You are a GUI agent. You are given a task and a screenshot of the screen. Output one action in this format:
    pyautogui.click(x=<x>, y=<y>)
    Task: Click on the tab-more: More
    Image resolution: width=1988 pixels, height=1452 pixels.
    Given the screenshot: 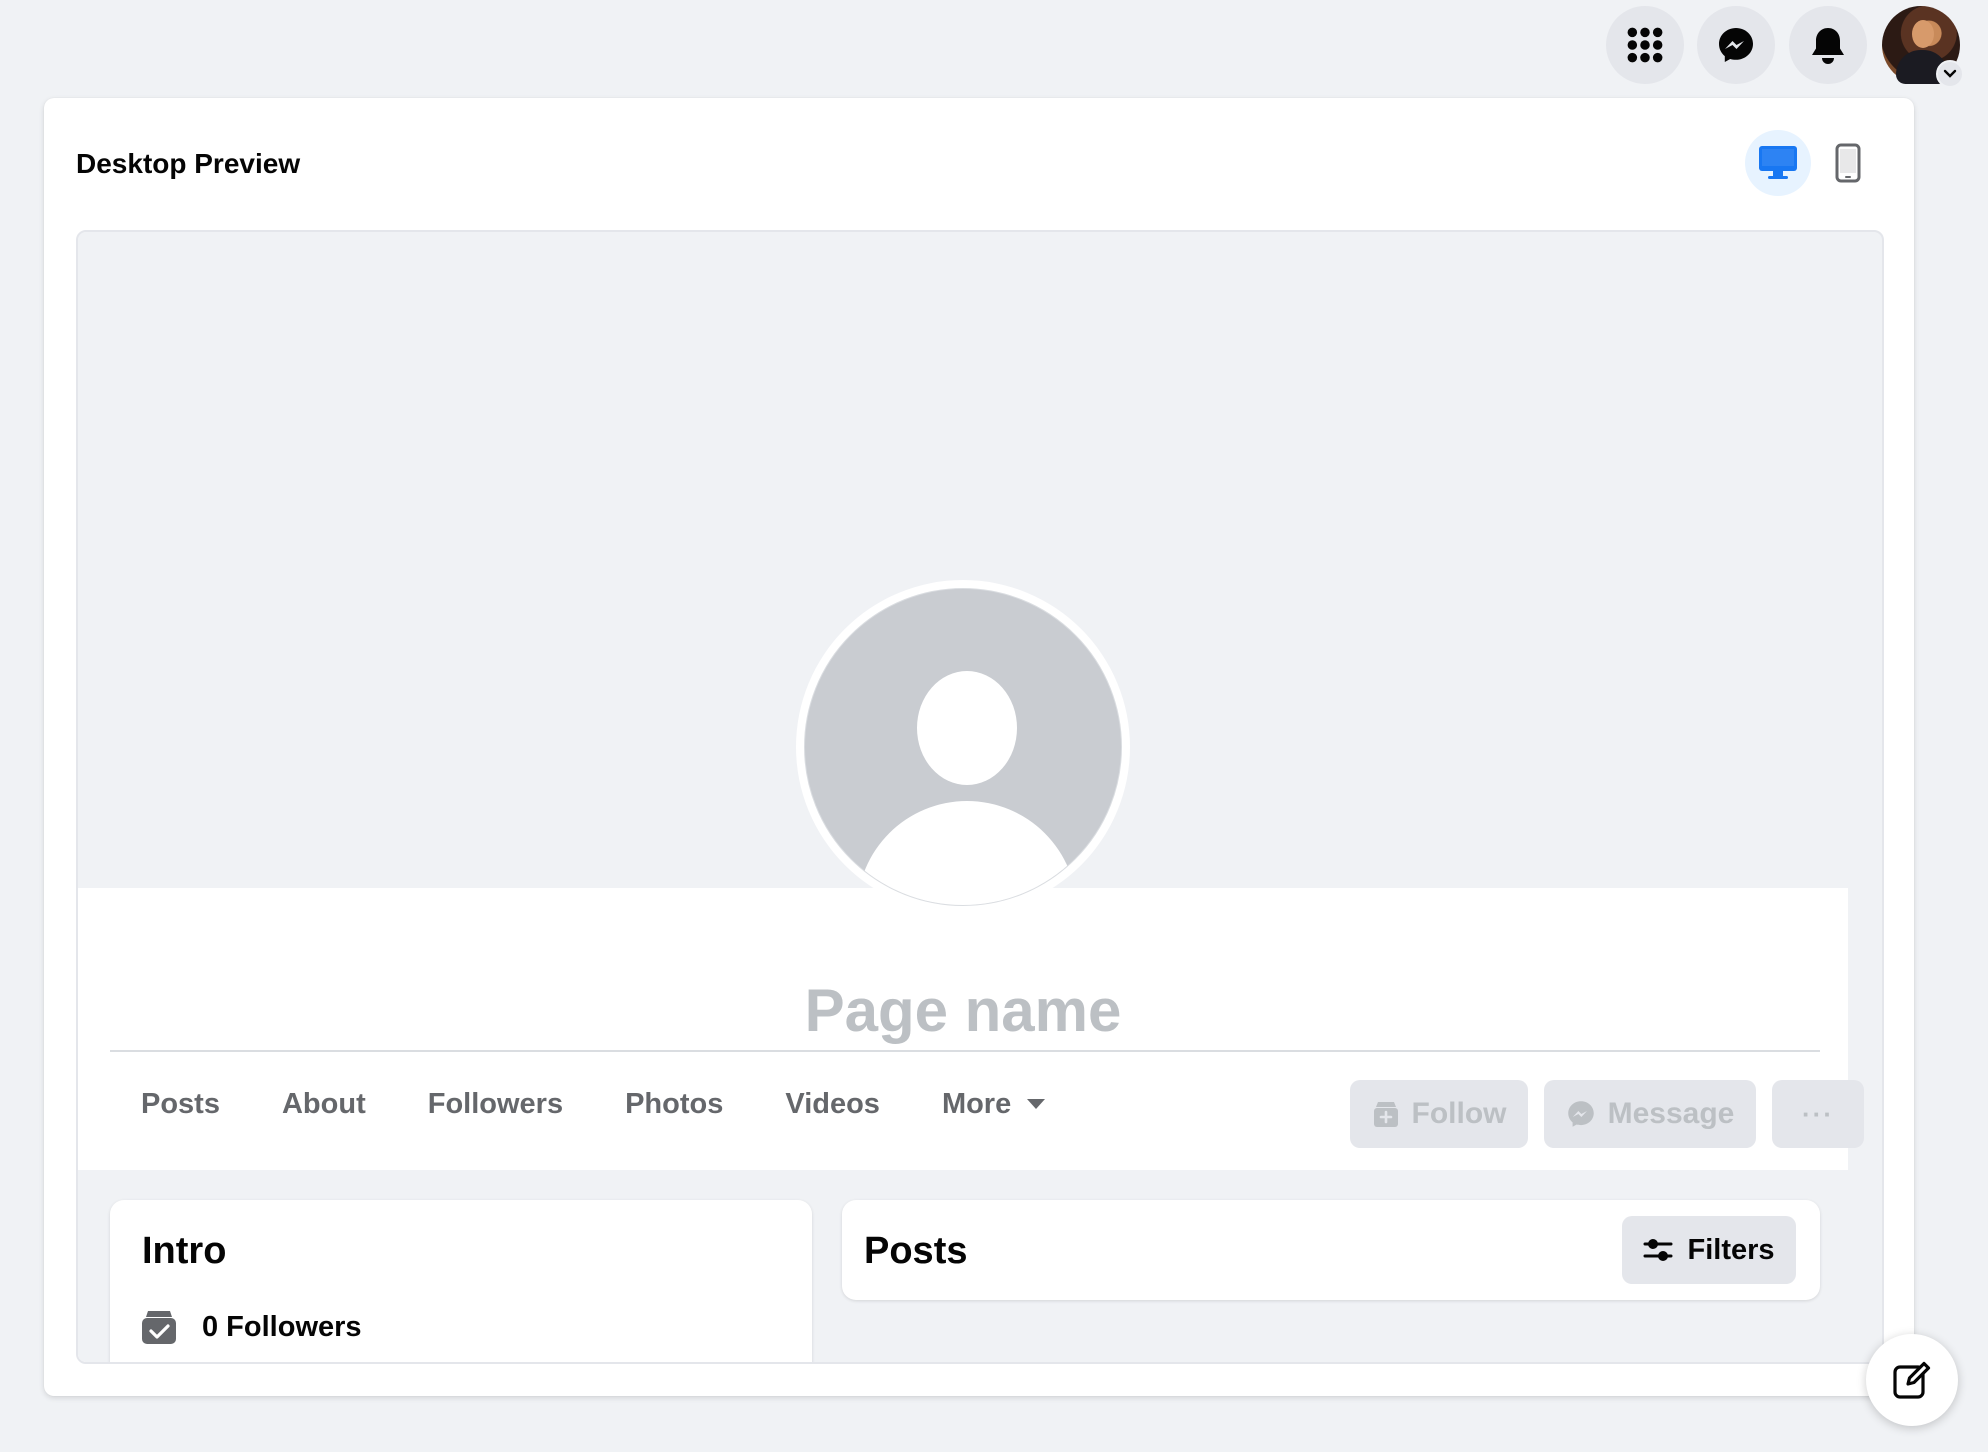 What is the action you would take?
    pyautogui.click(x=993, y=1104)
    